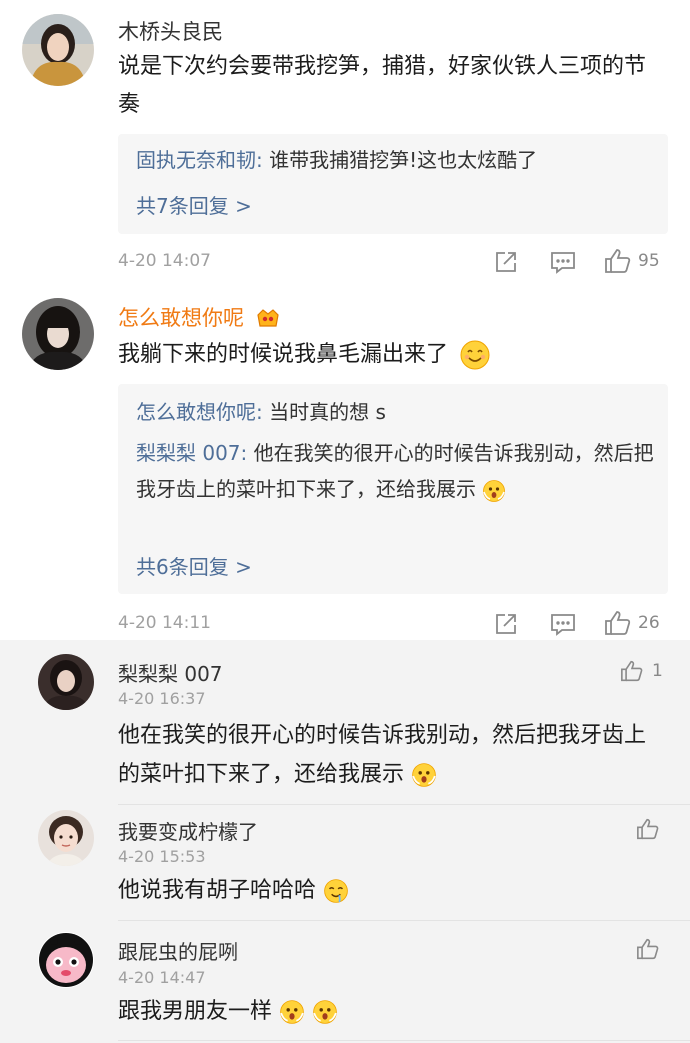 The image size is (690, 1043). I want to click on smile-emoji, so click(475, 355).